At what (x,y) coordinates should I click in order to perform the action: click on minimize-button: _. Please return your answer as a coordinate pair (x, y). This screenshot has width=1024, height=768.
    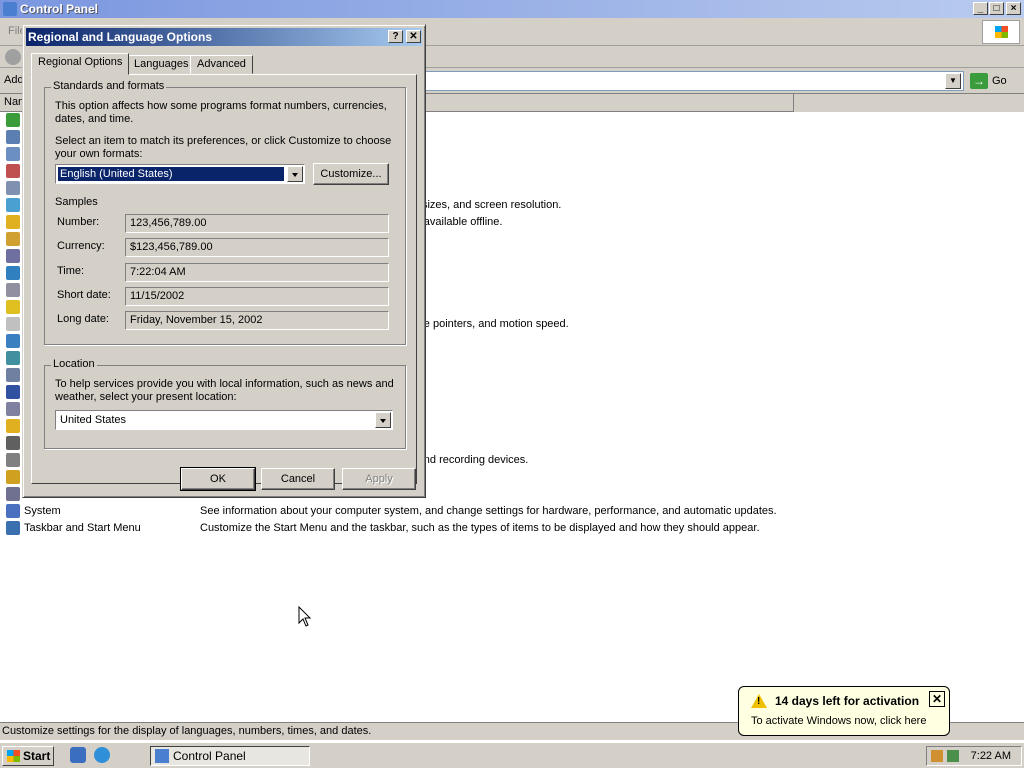
    Looking at the image, I should click on (980, 8).